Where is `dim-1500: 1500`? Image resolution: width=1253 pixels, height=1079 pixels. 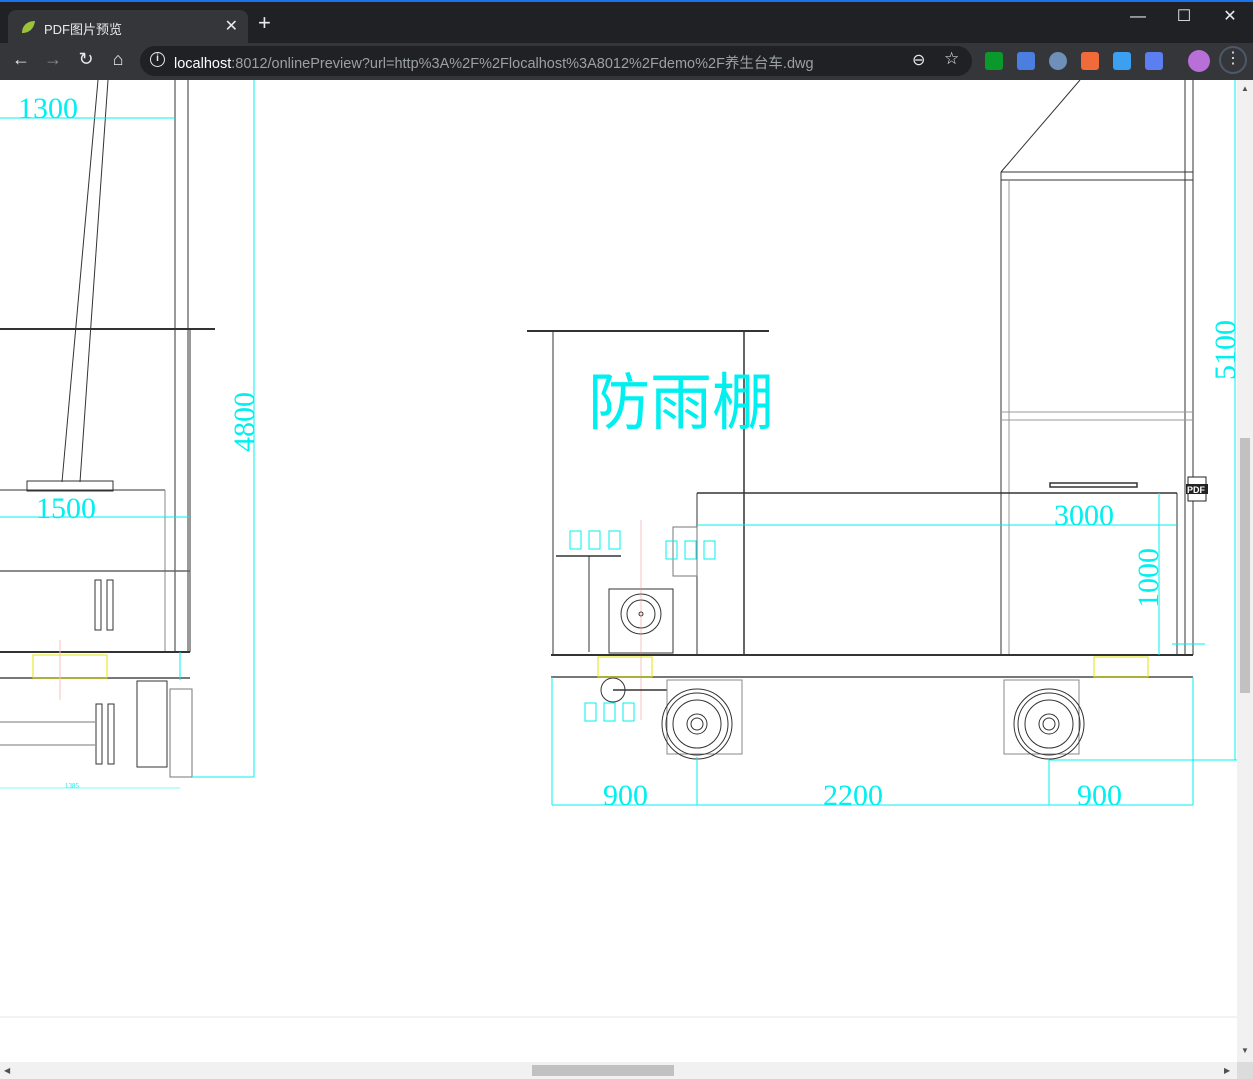
dim-1500: 1500 is located at coordinates (66, 508).